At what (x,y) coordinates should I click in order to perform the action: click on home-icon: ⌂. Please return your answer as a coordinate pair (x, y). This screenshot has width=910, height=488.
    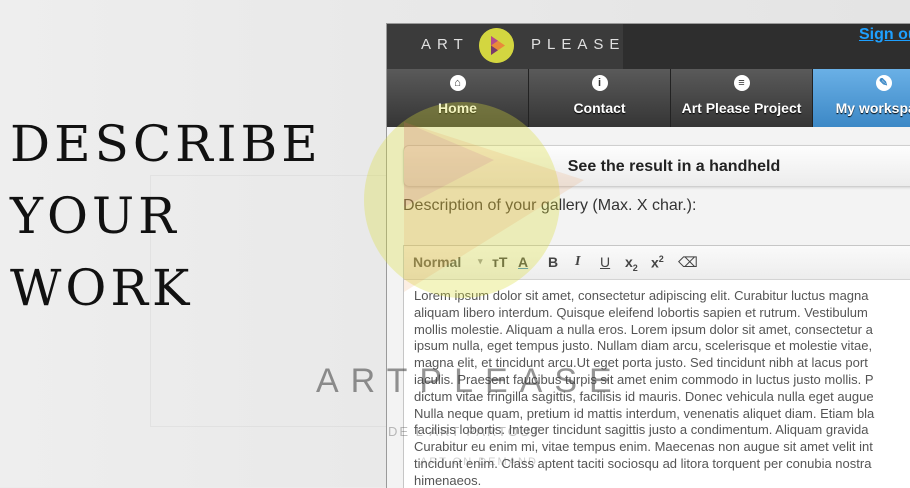
    Looking at the image, I should click on (457, 83).